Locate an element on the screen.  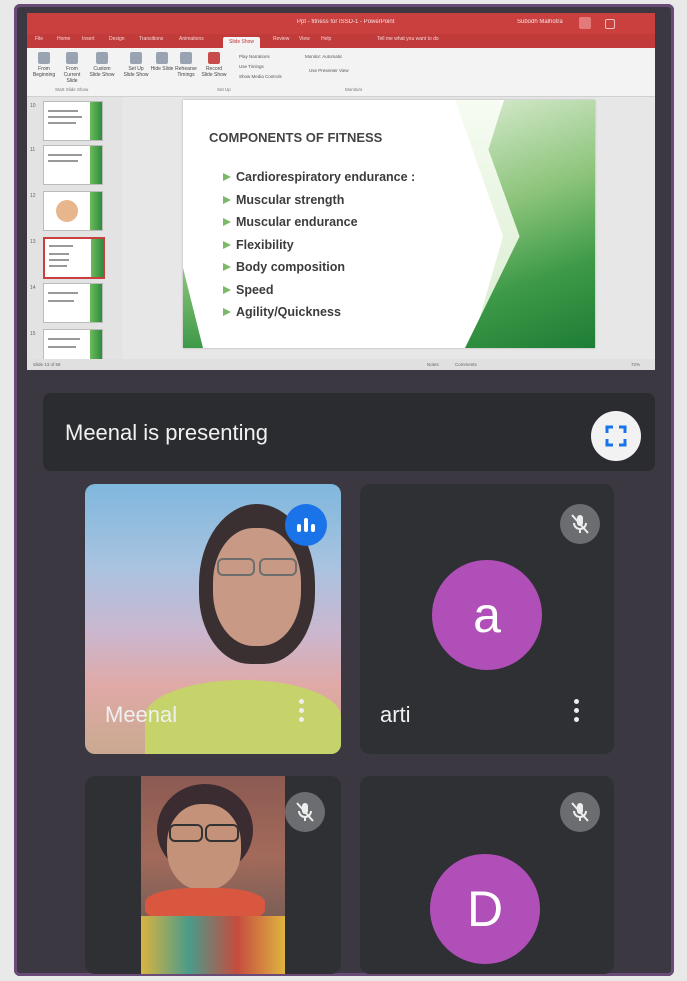
hide-slide-button: Hide Slide is located at coordinates (162, 68).